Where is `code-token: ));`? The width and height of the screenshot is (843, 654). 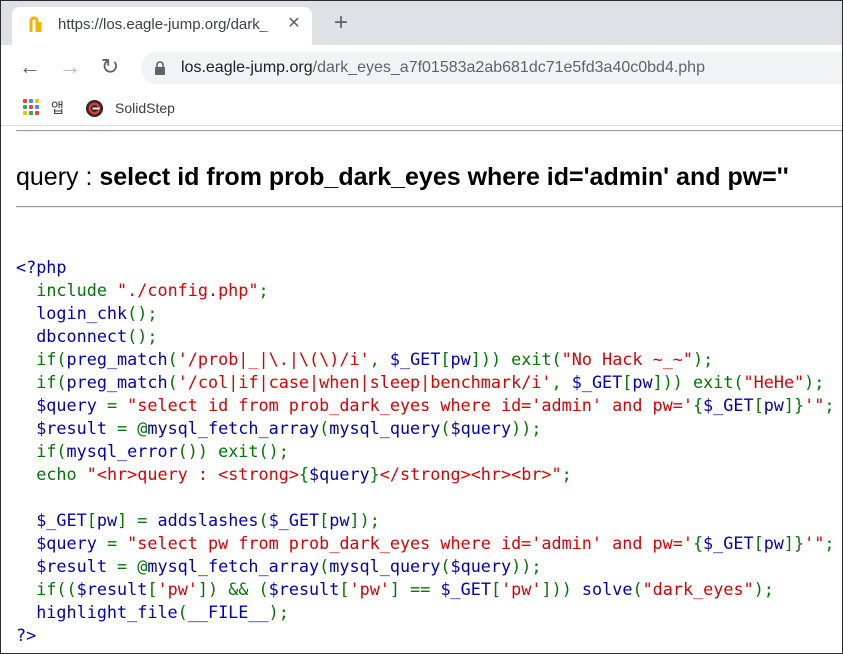 code-token: )); is located at coordinates (526, 428).